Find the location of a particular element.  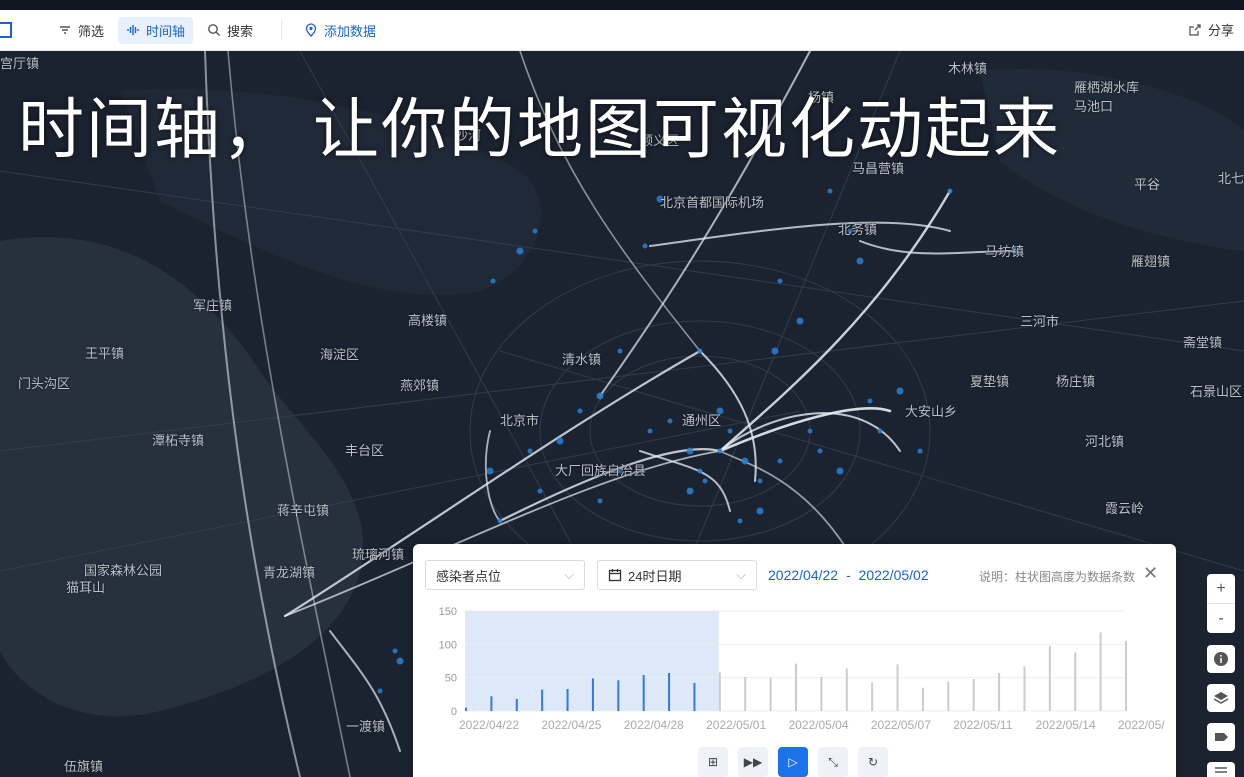

x-tick-label: 2022/04/25 is located at coordinates (571, 725).